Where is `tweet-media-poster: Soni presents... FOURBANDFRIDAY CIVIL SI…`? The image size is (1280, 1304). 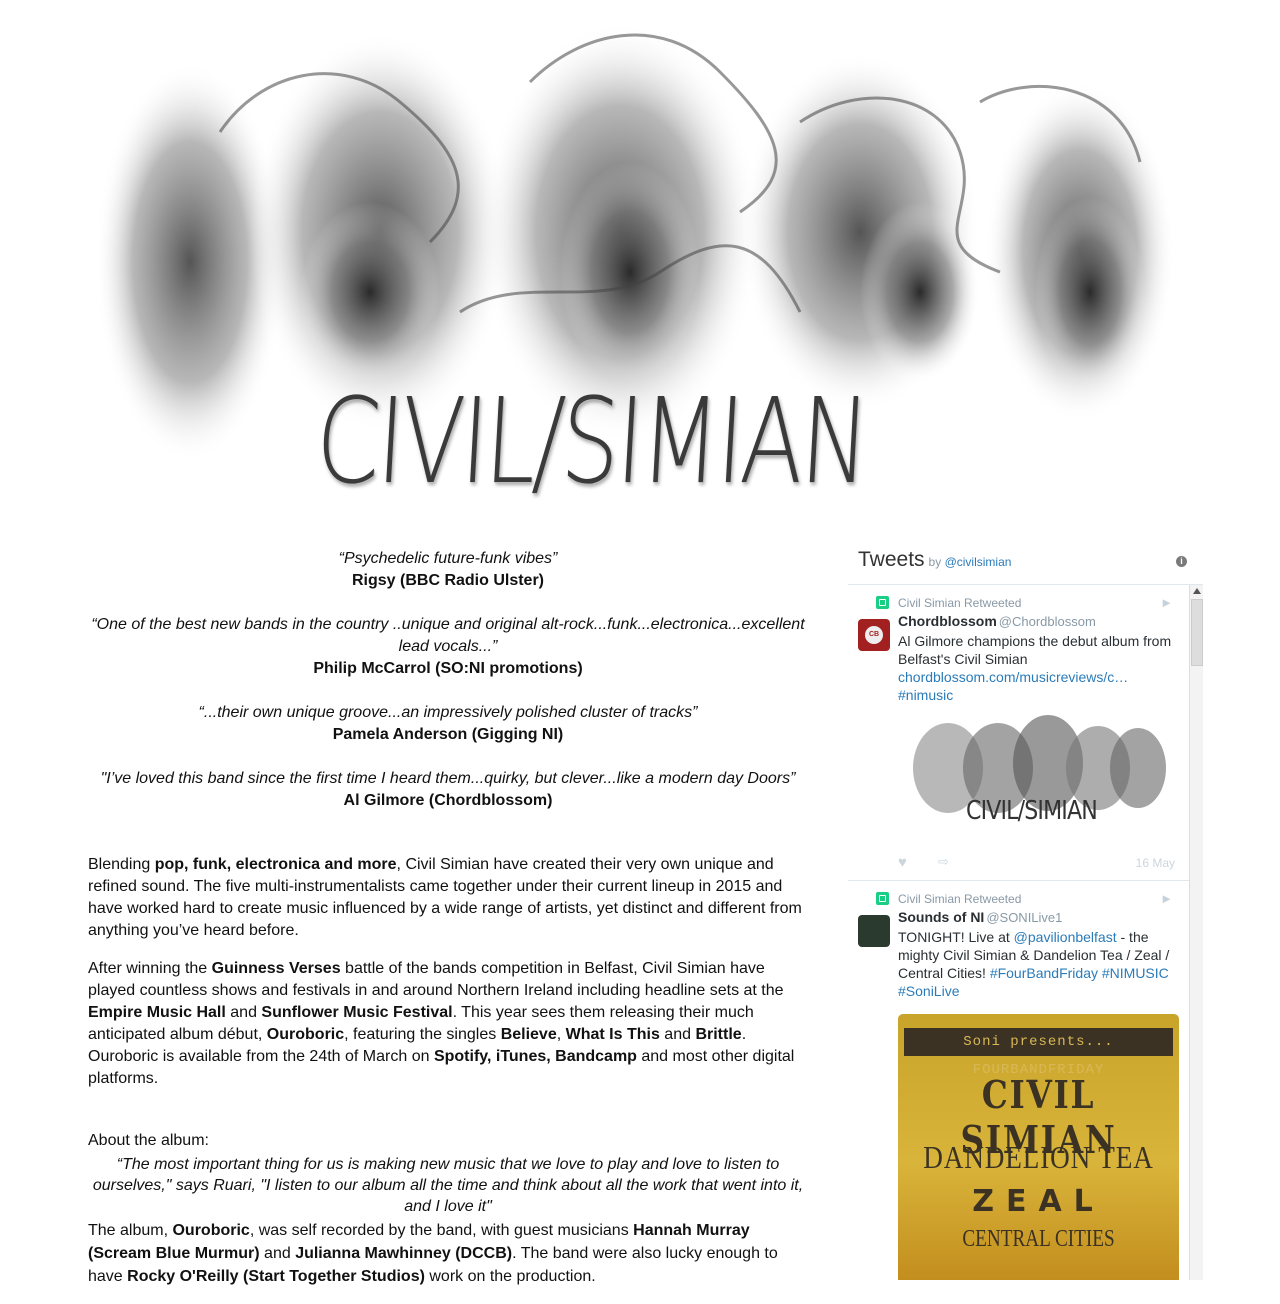
tweet-media-poster: Soni presents... FOURBANDFRIDAY CIVIL SI… is located at coordinates (1038, 1147).